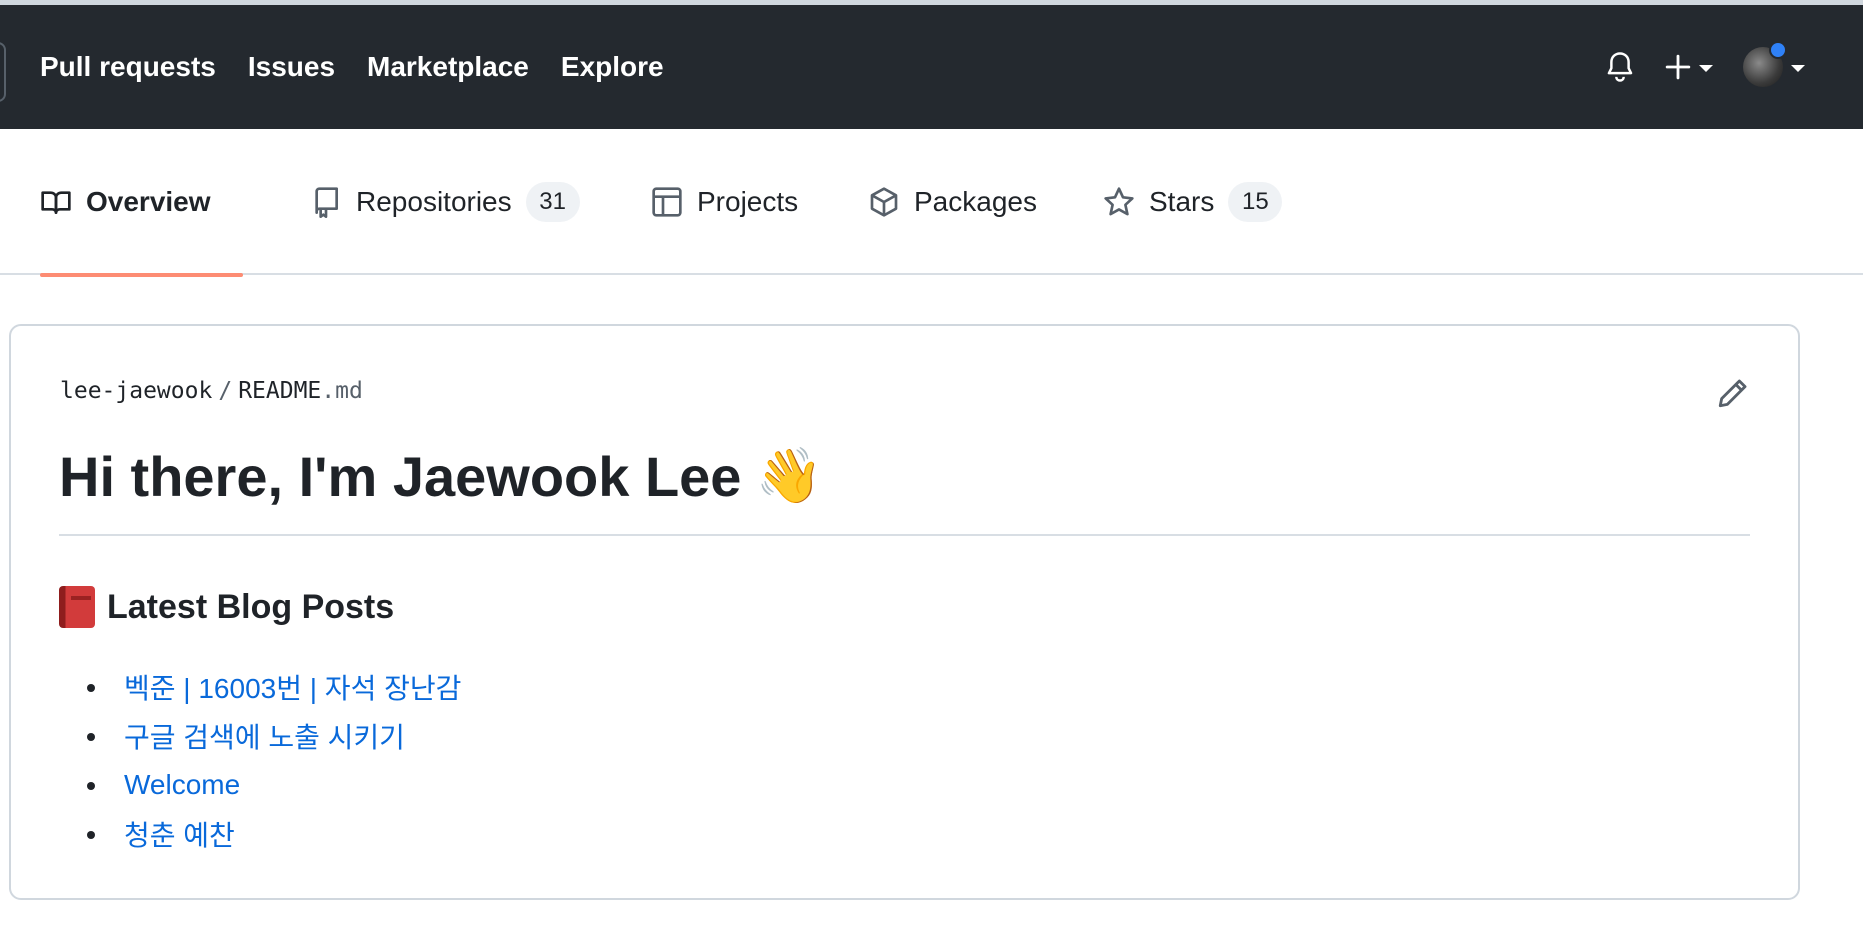 The width and height of the screenshot is (1863, 948). What do you see at coordinates (352, 67) in the screenshot?
I see `global-nav: Pull requests Issues Marketplace Explore` at bounding box center [352, 67].